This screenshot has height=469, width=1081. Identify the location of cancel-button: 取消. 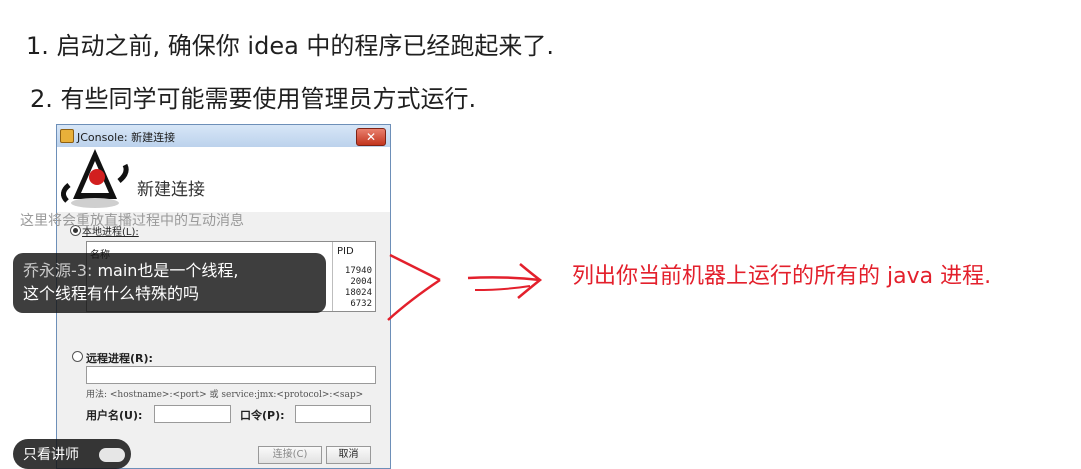
(348, 455).